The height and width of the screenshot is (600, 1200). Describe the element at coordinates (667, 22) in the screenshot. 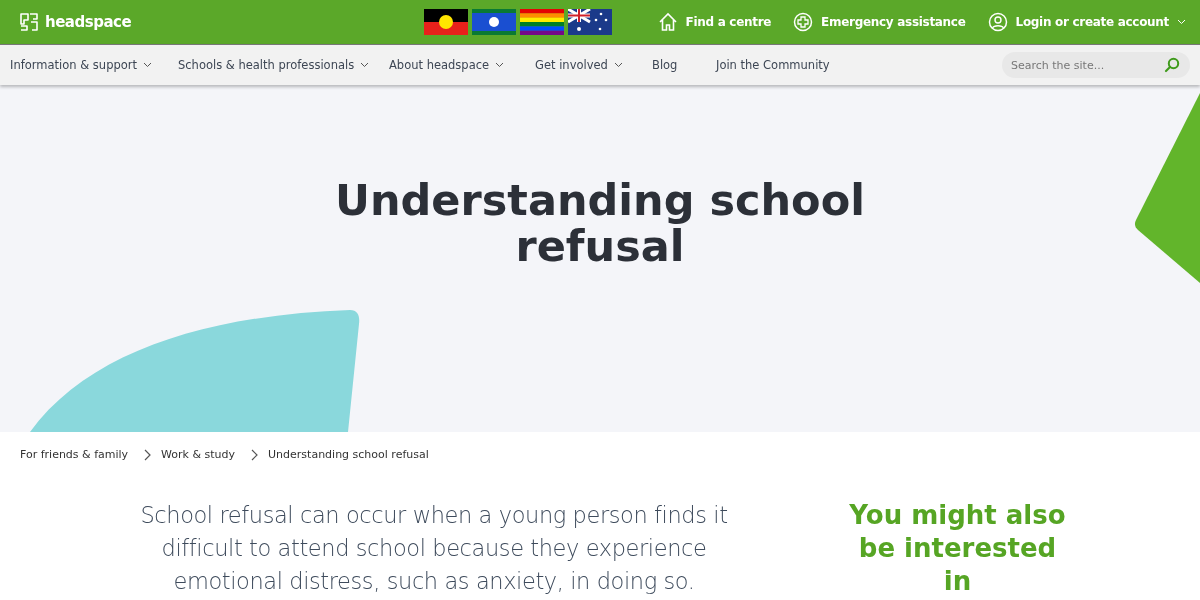

I see `home-icon` at that location.